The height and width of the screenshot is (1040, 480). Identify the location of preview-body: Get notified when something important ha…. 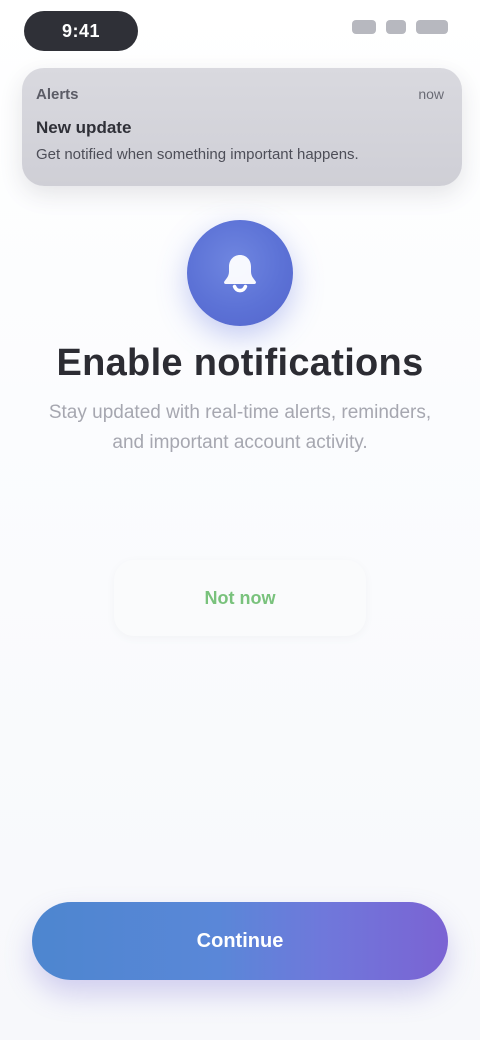
(197, 154).